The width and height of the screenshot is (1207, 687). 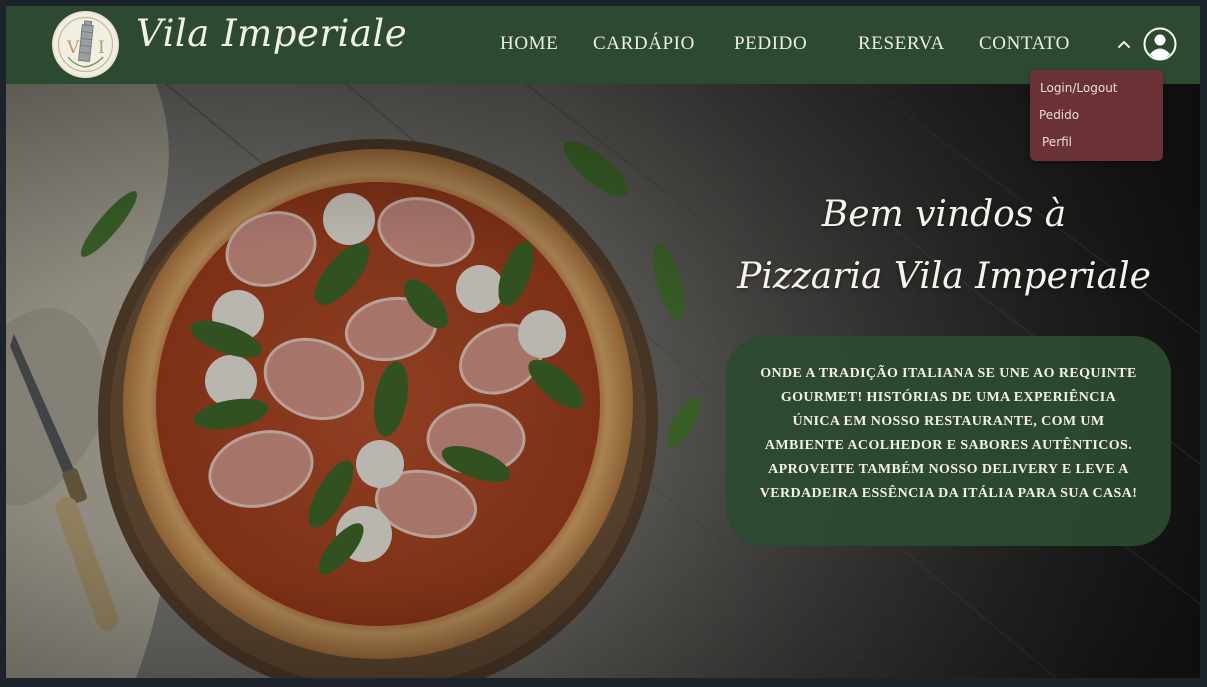 I want to click on monogram-v: V, so click(x=73, y=48).